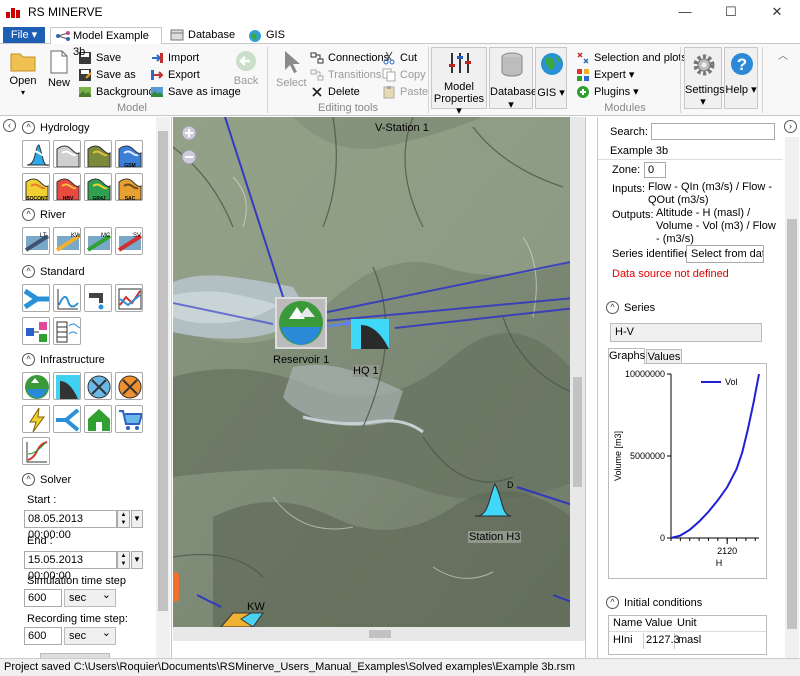 Image resolution: width=800 pixels, height=676 pixels. I want to click on back-button: Back, so click(246, 68).